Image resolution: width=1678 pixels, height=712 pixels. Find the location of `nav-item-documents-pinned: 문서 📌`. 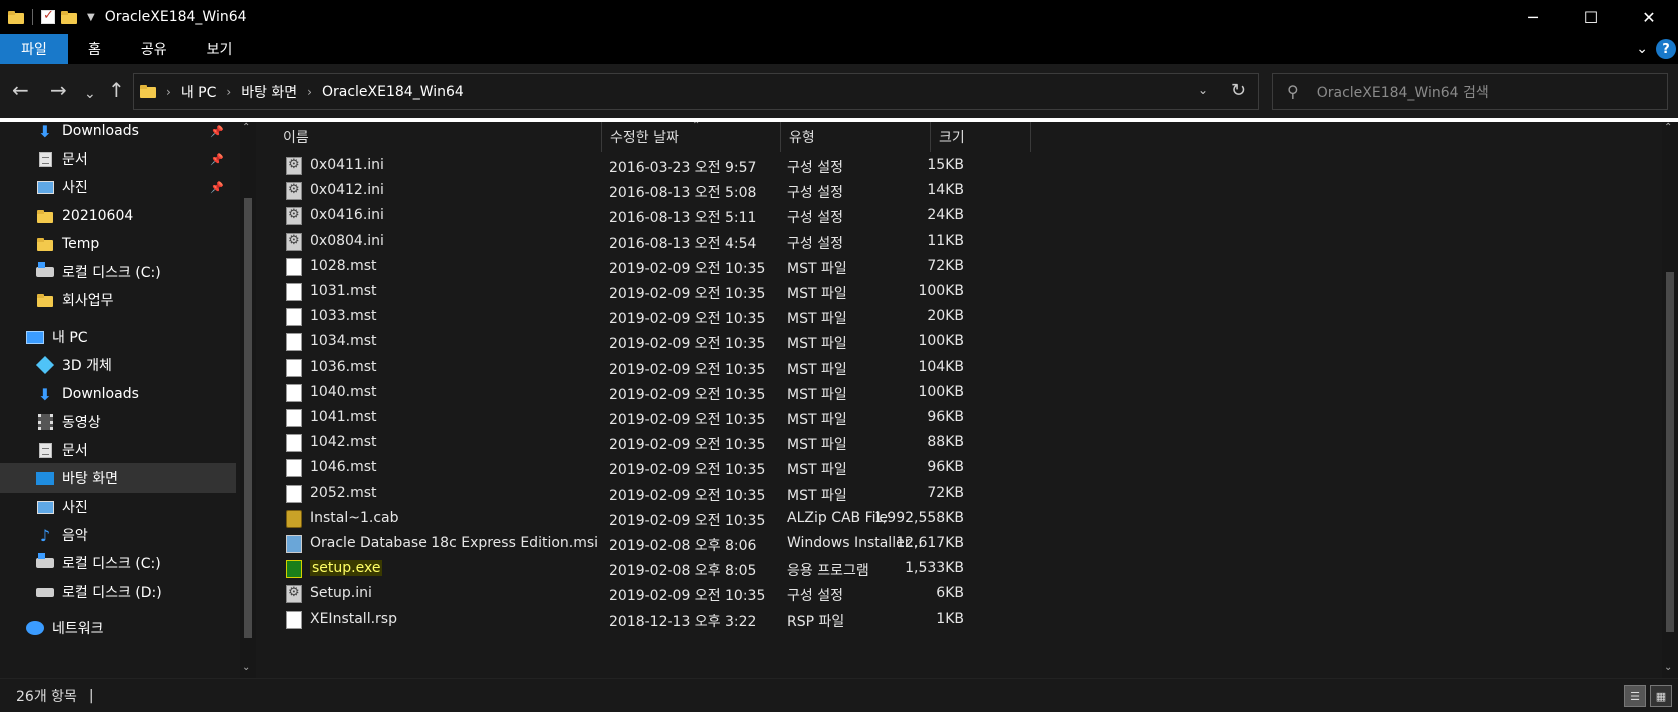

nav-item-documents-pinned: 문서 📌 is located at coordinates (118, 159).